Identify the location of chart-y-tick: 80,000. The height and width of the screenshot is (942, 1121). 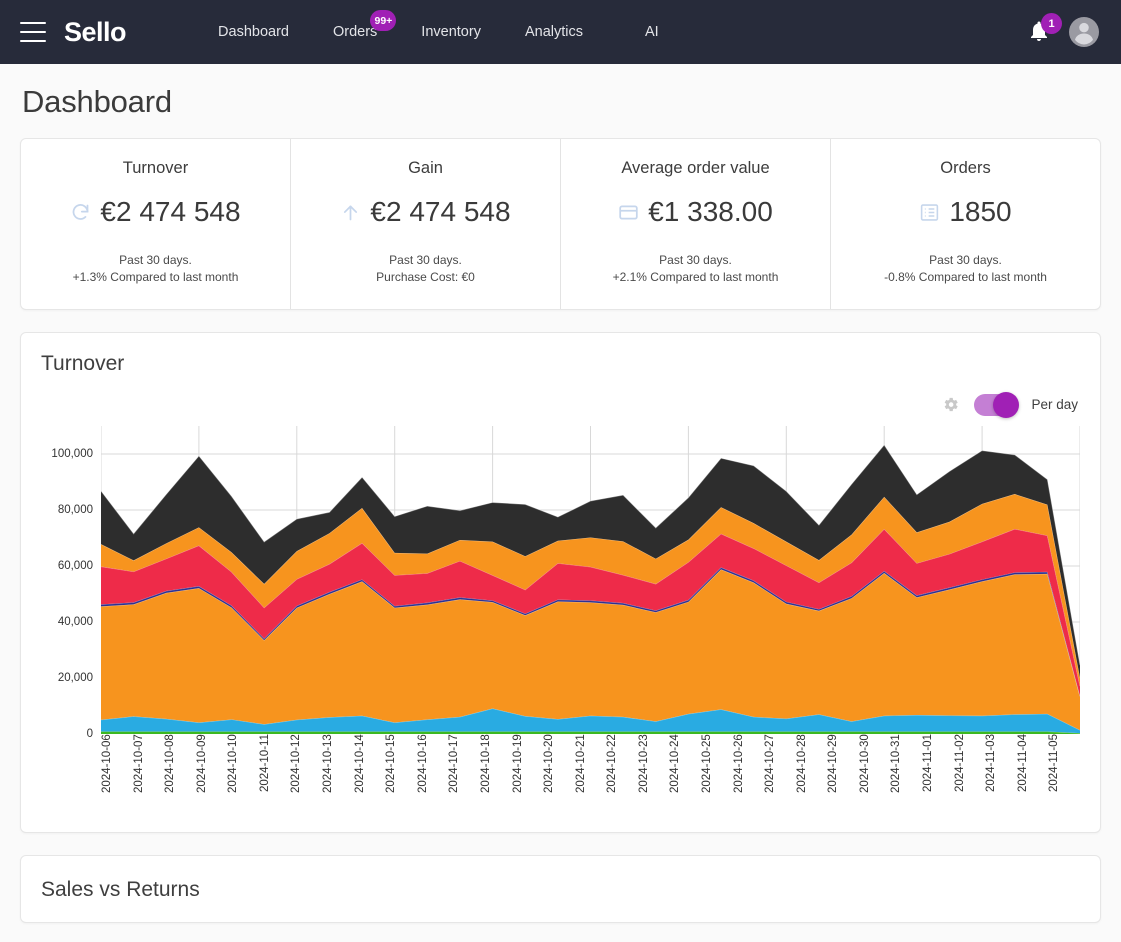
(75, 509).